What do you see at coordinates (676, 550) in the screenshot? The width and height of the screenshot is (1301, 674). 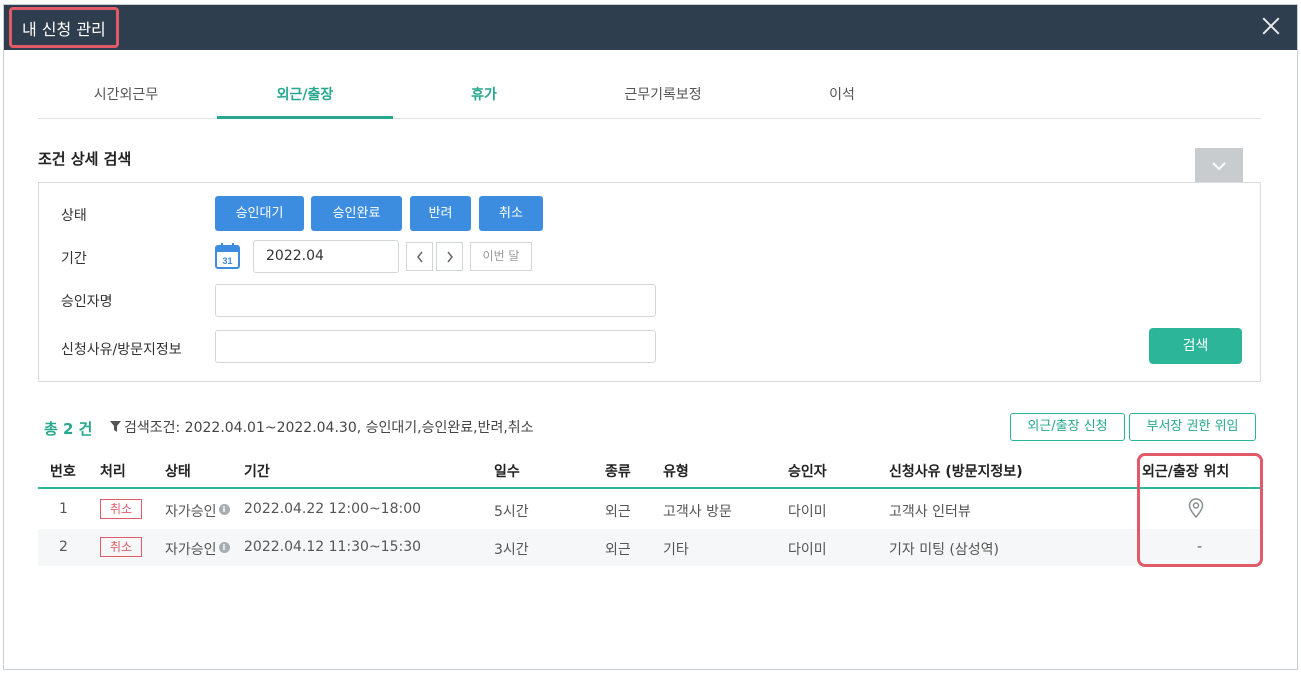 I see `cell-type: 기타` at bounding box center [676, 550].